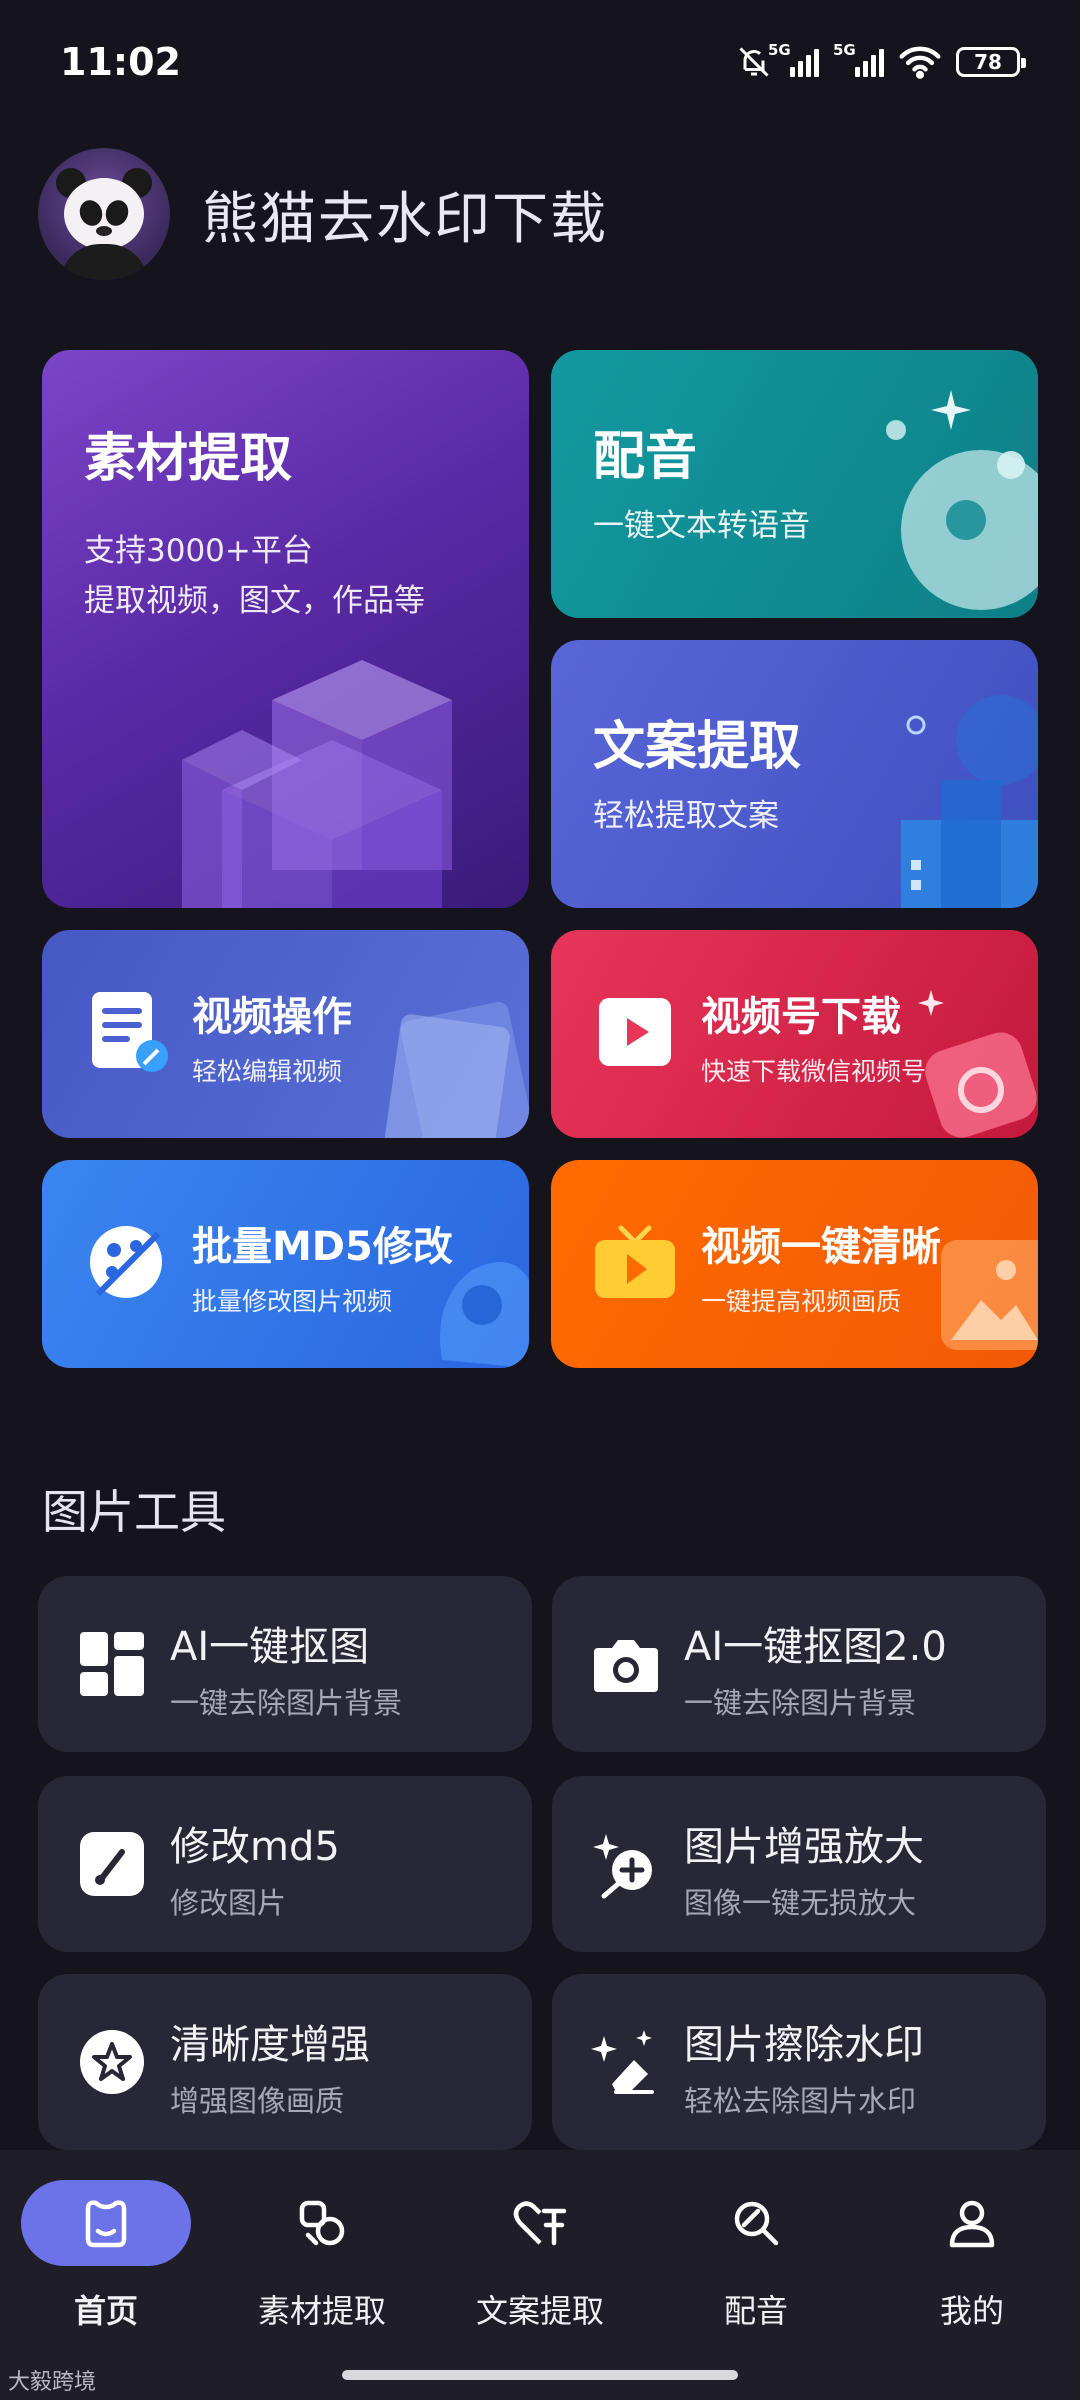 Image resolution: width=1080 pixels, height=2400 pixels. I want to click on shapes-icon, so click(322, 2223).